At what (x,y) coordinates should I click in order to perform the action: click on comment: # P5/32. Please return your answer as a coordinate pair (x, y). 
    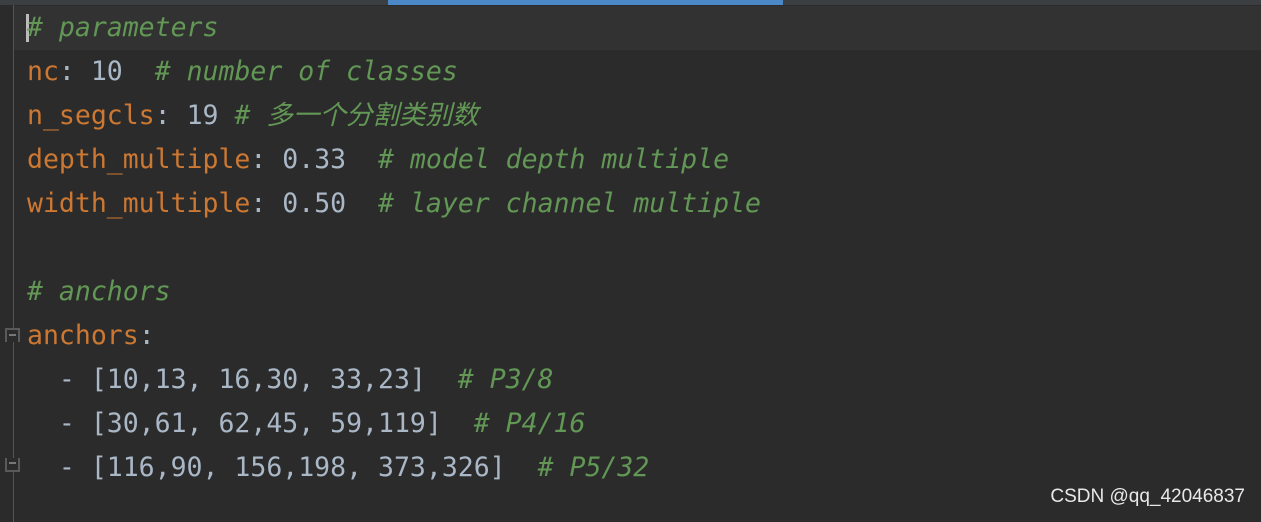
    Looking at the image, I should click on (593, 467).